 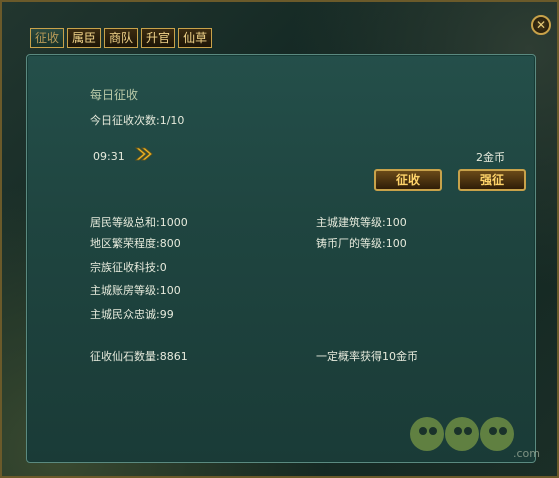 I want to click on watermark-logo: .com, so click(x=475, y=438).